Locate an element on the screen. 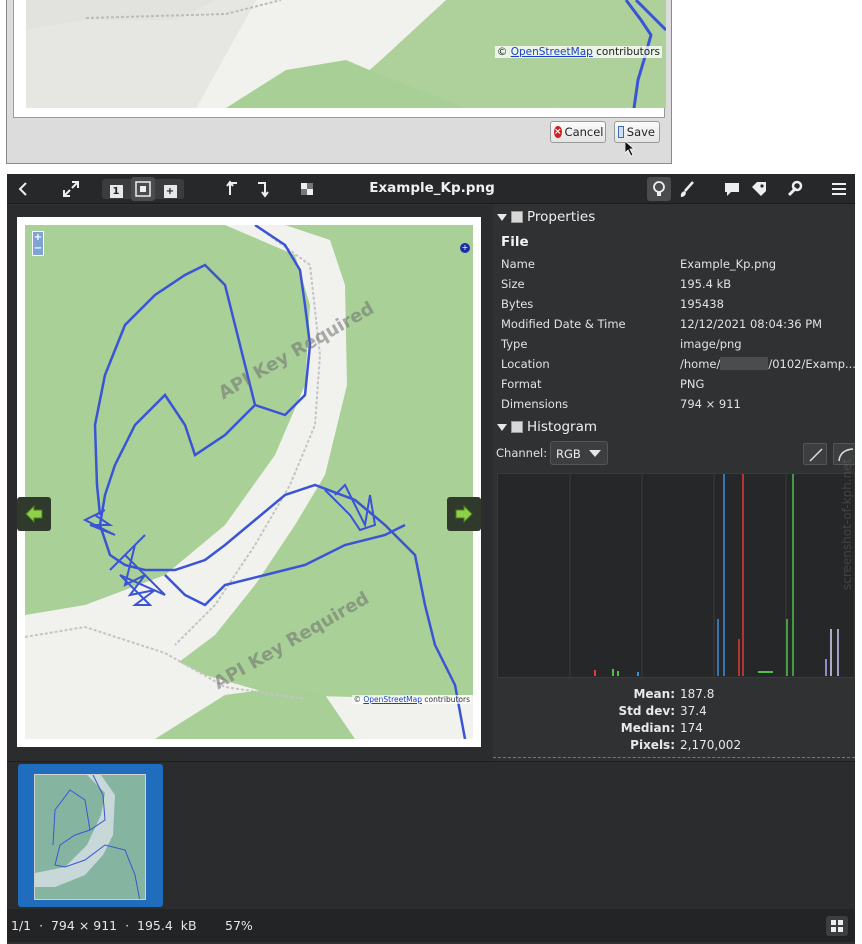  dropdown-arrow-icon is located at coordinates (595, 453).